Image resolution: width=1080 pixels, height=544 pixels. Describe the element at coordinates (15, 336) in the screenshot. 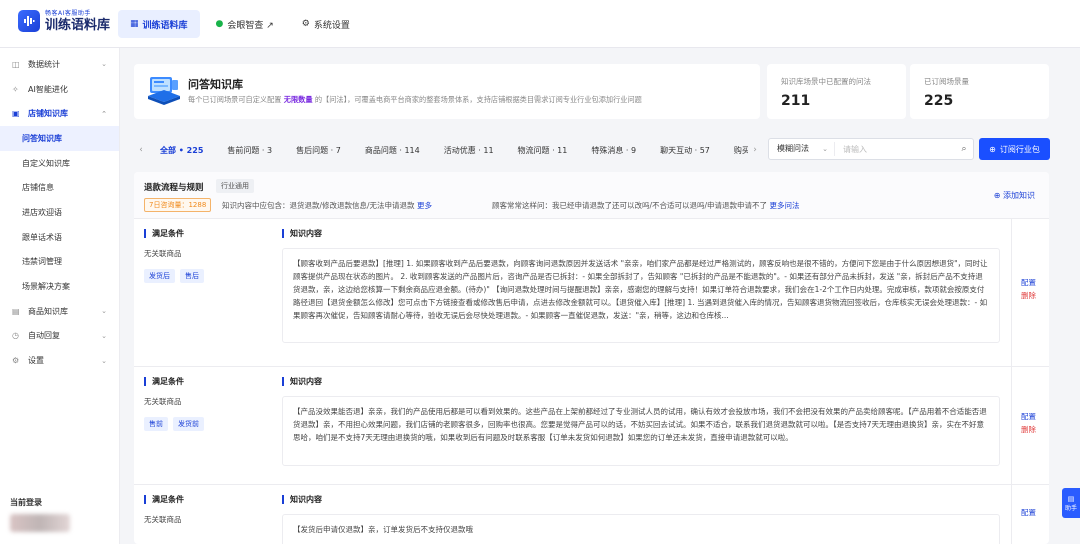

I see `reply-icon: ◷` at that location.